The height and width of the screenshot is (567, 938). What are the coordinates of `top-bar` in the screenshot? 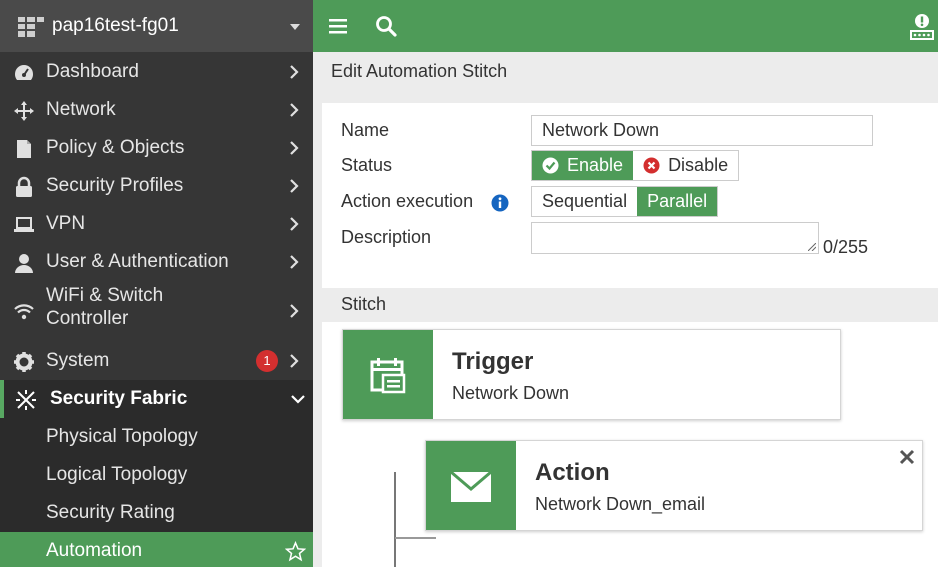 It's located at (625, 26).